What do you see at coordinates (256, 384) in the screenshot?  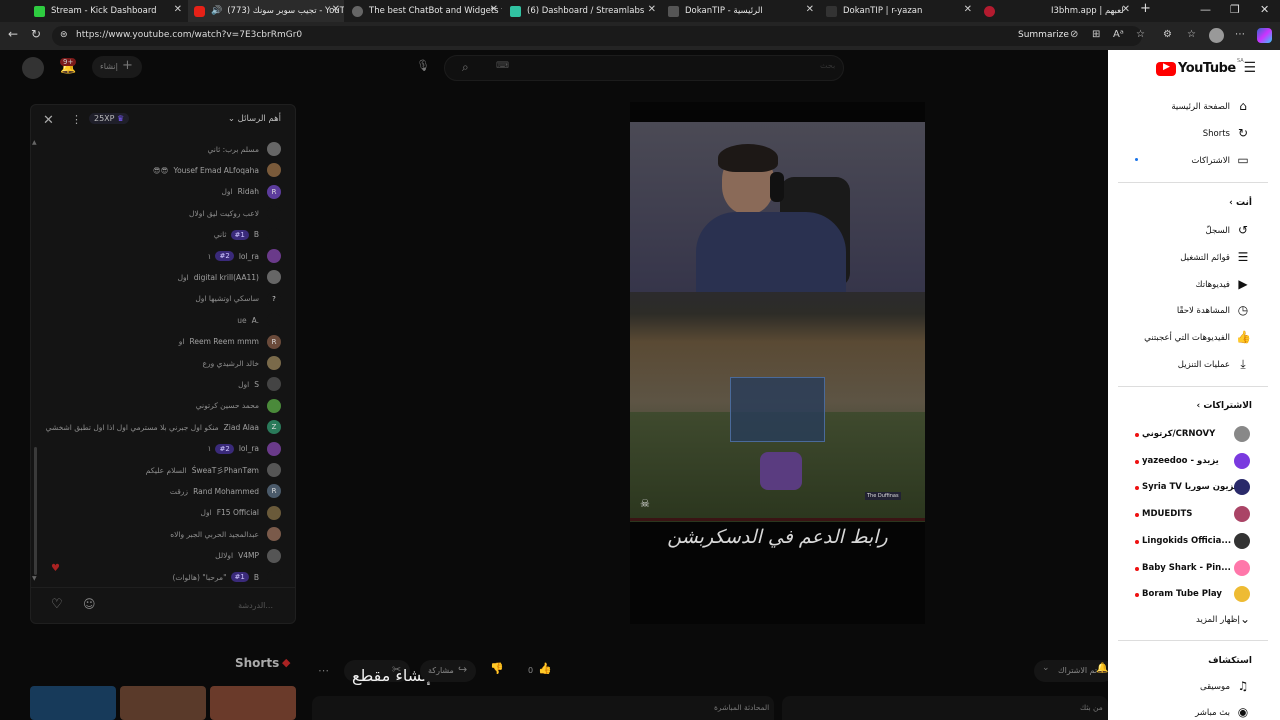 I see `chat-author-name: S` at bounding box center [256, 384].